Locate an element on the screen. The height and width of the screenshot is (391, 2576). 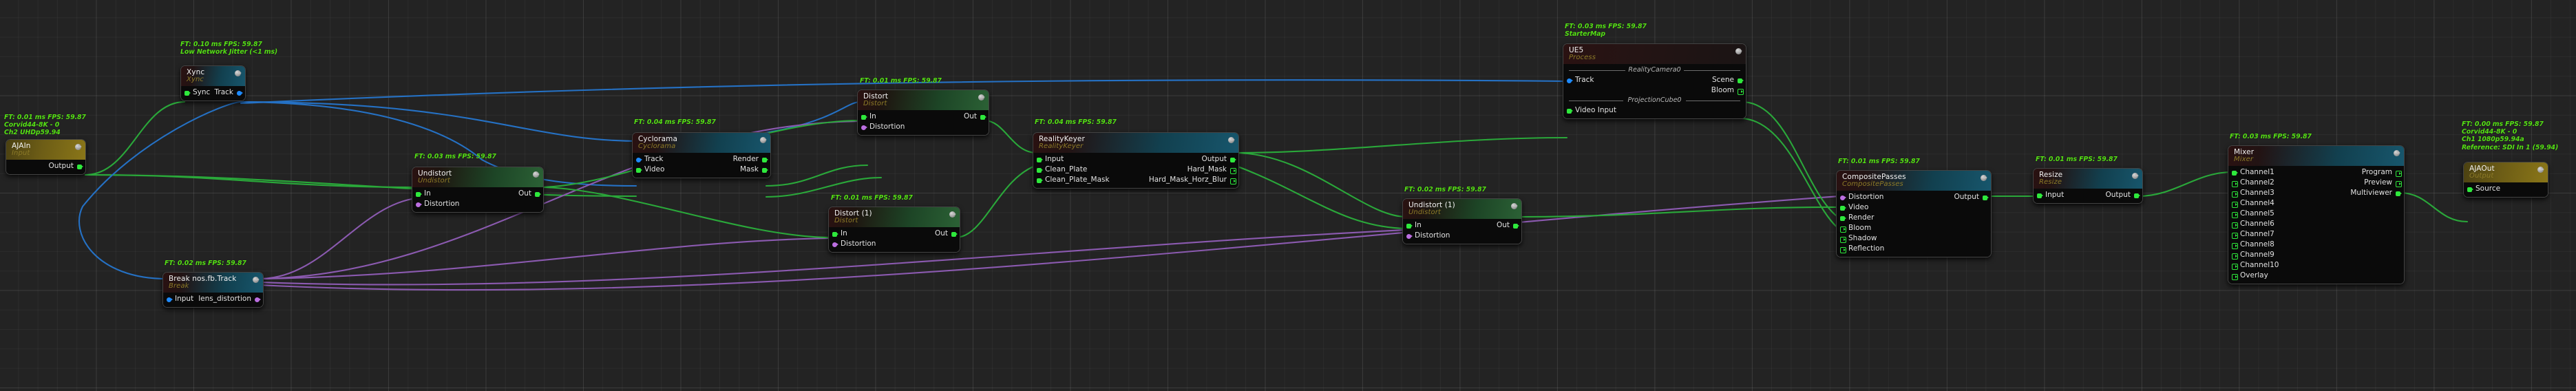
shadow-left-pin-icon is located at coordinates (1843, 239).